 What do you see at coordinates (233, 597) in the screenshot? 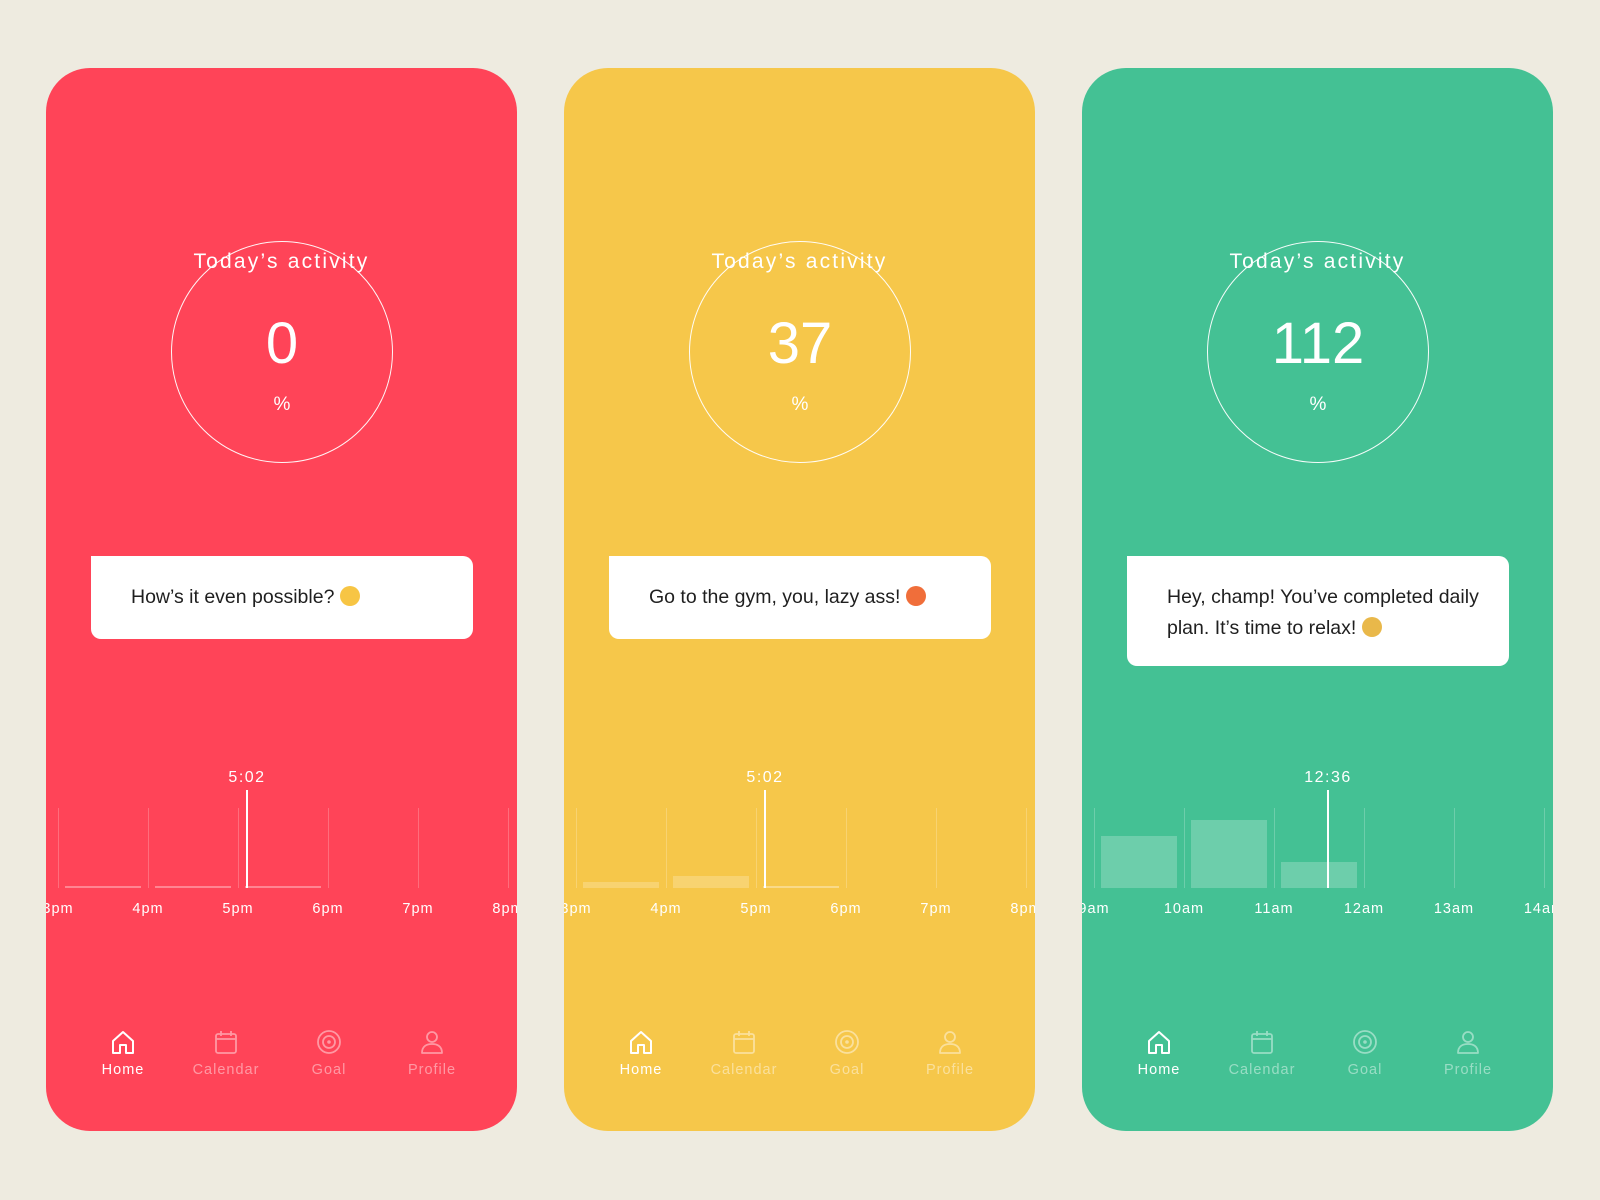
I see `message-text: How’s it even possible?` at bounding box center [233, 597].